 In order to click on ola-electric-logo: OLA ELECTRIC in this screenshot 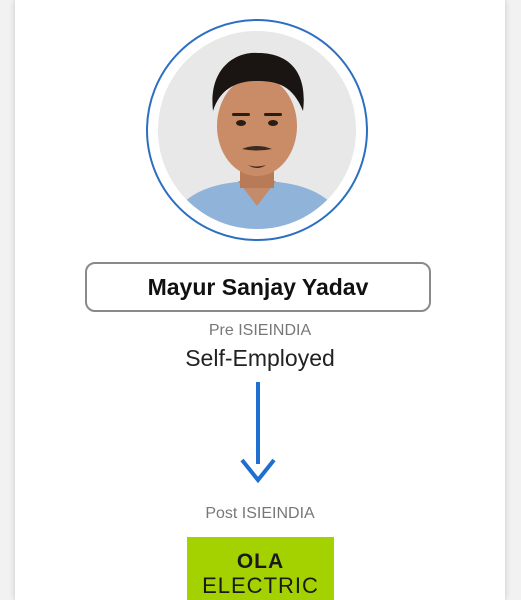, I will do `click(260, 568)`.